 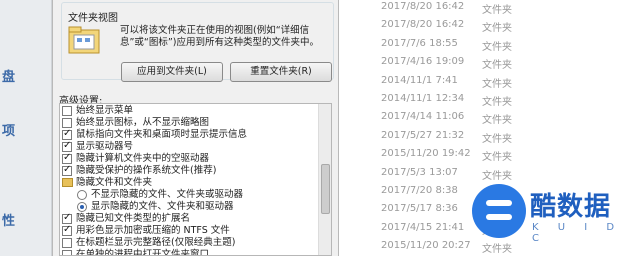 I want to click on file-list-row: 2017/5/27 21:32 文件夹, so click(x=489, y=140).